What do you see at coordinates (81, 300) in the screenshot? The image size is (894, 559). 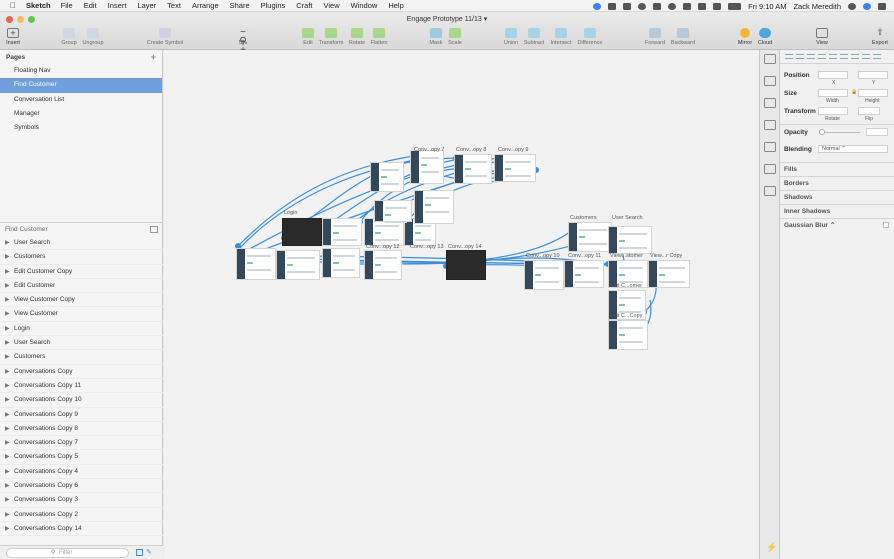 I see `layer-row: ▶ View Customer Copy` at bounding box center [81, 300].